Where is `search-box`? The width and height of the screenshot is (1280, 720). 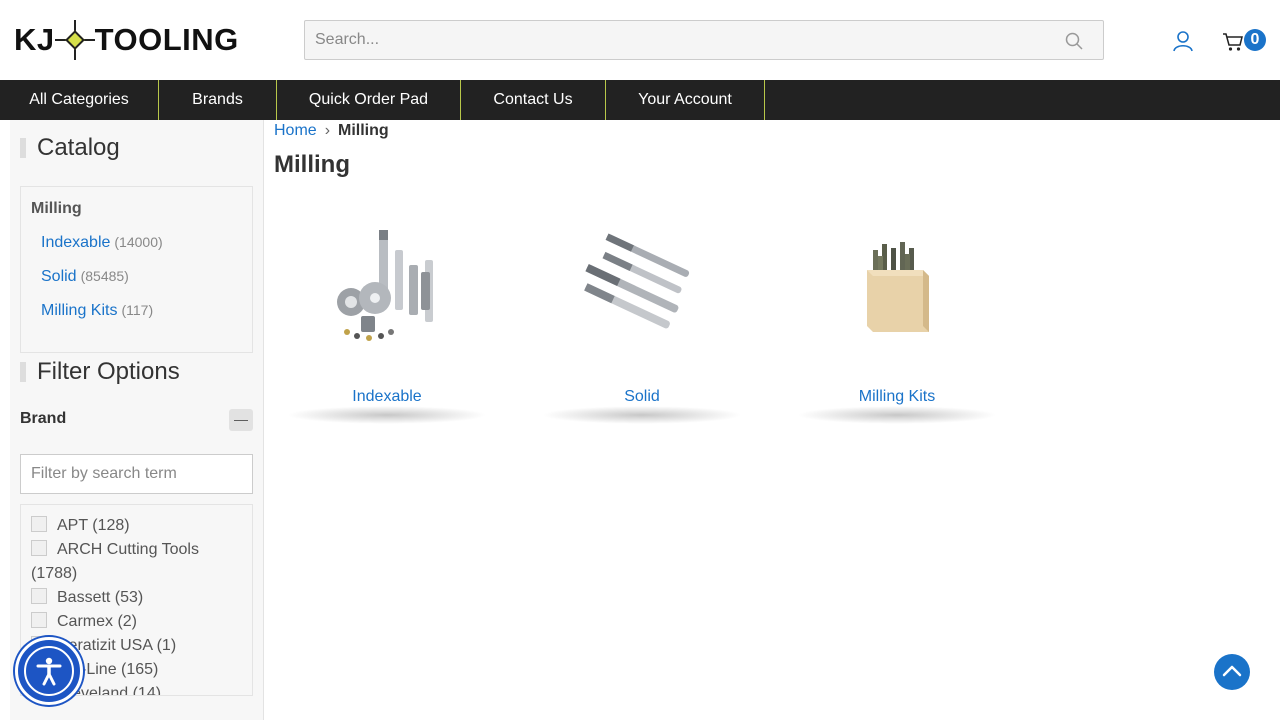 search-box is located at coordinates (704, 40).